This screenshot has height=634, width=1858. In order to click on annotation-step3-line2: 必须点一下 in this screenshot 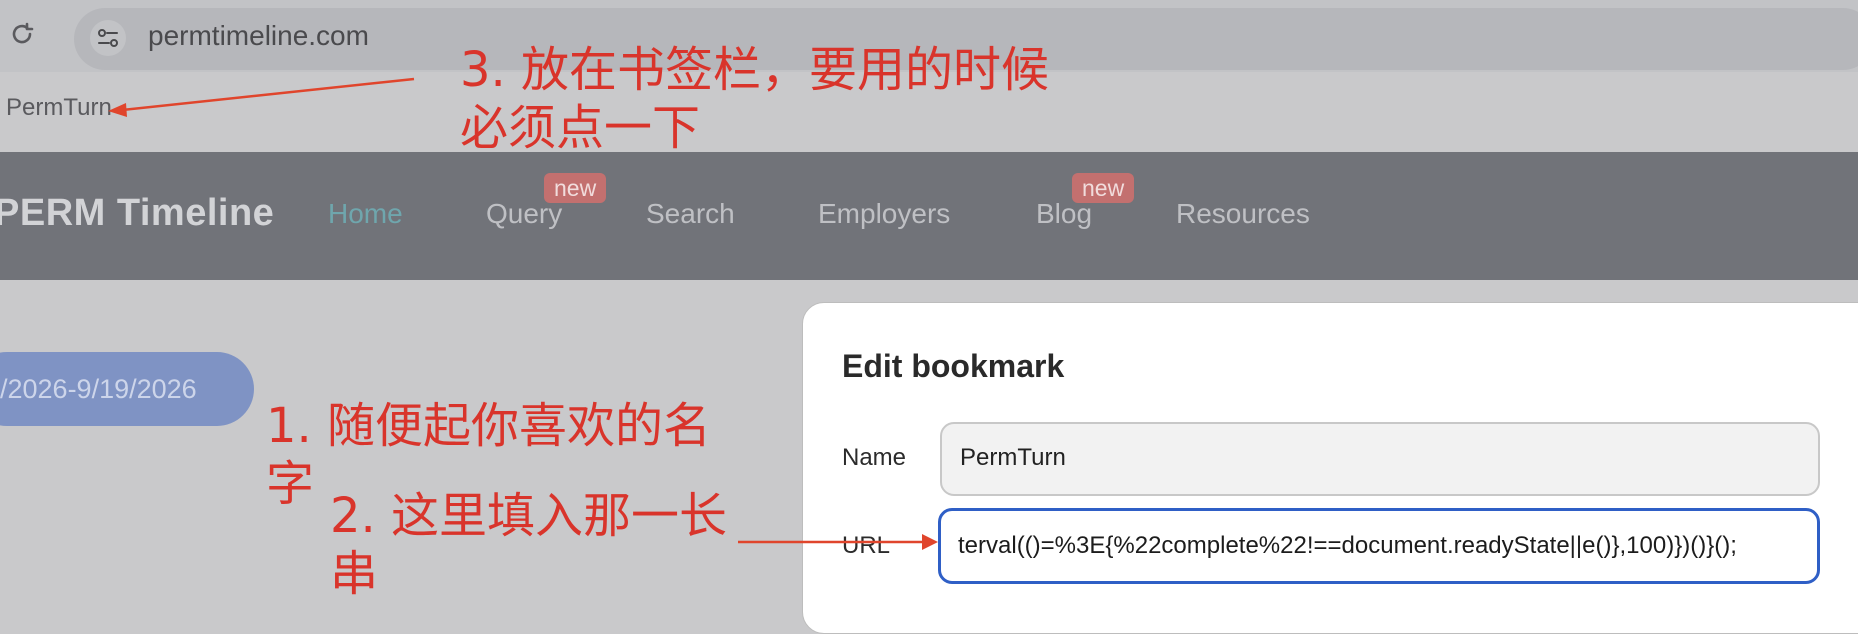, I will do `click(580, 128)`.